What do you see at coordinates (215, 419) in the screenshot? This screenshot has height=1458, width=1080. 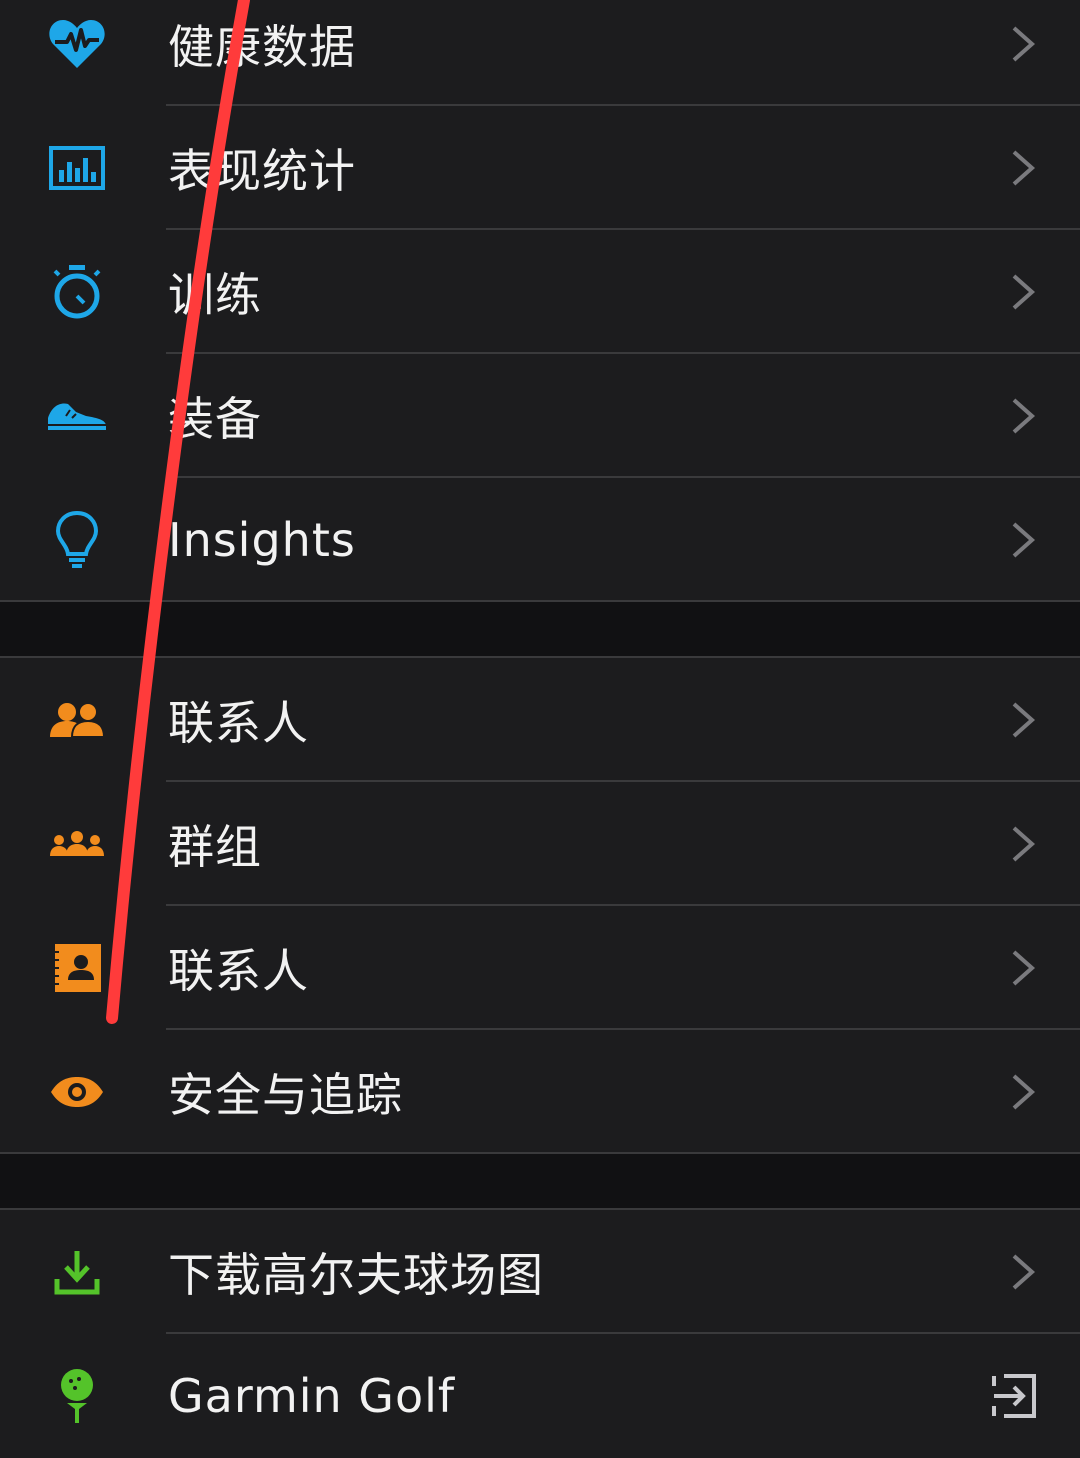 I see `menu-item-label: 装备` at bounding box center [215, 419].